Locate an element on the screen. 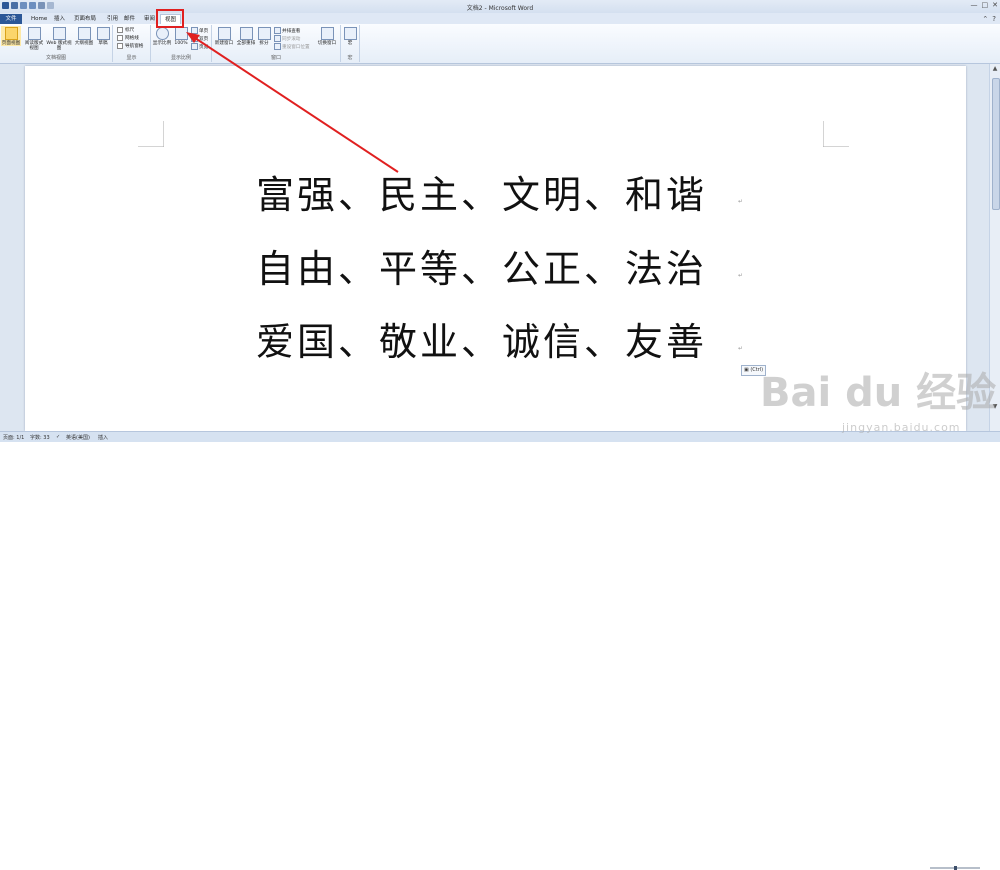 The width and height of the screenshot is (1000, 870). word-count: 字数: 33 is located at coordinates (40, 437).